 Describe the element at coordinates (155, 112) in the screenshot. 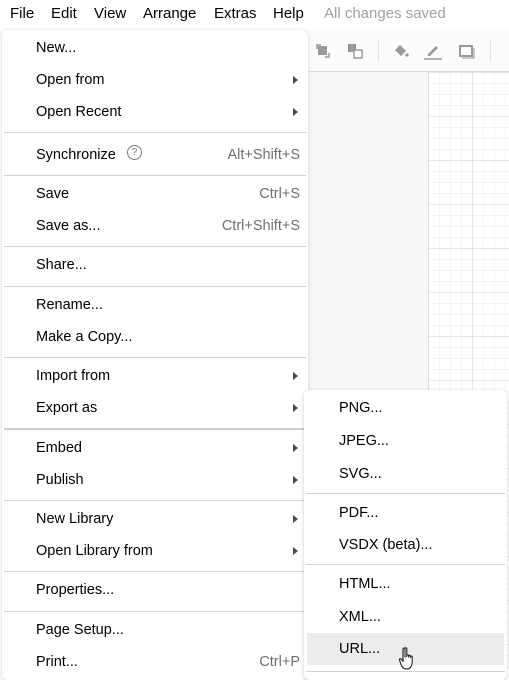

I see `menu-item-open-recent: Open Recent` at that location.